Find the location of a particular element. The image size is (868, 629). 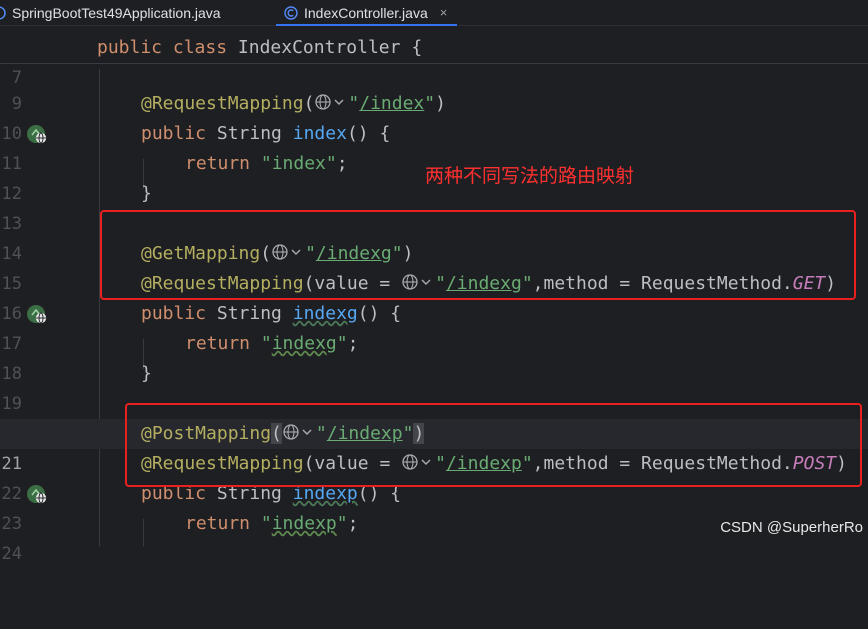

code-line: 9 is located at coordinates (434, 86).